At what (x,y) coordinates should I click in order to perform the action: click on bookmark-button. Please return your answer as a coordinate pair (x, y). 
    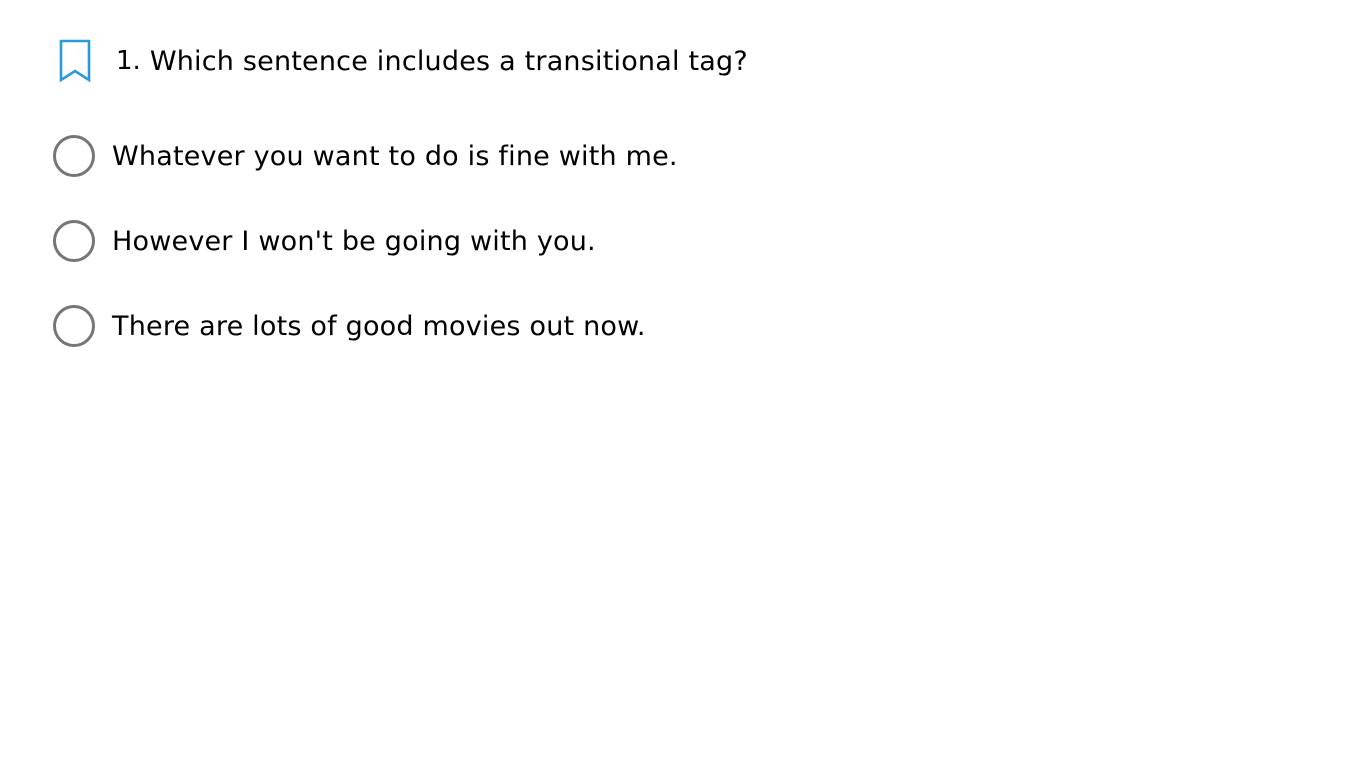
    Looking at the image, I should click on (74, 61).